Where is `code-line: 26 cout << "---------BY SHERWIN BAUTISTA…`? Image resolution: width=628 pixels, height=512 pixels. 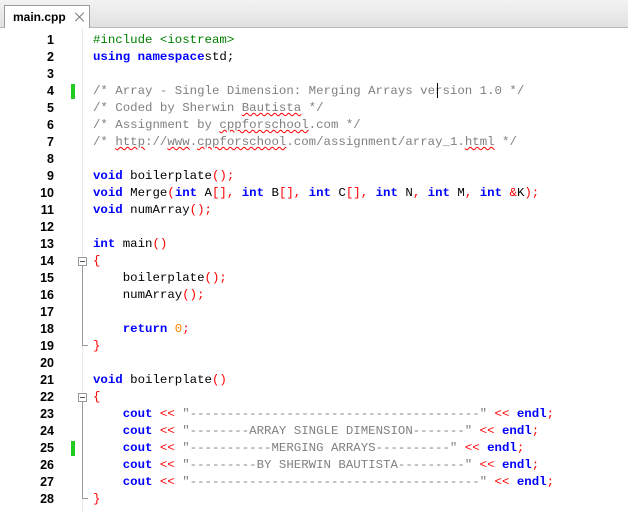
code-line: 26 cout << "---------BY SHERWIN BAUTISTA… is located at coordinates (314, 465).